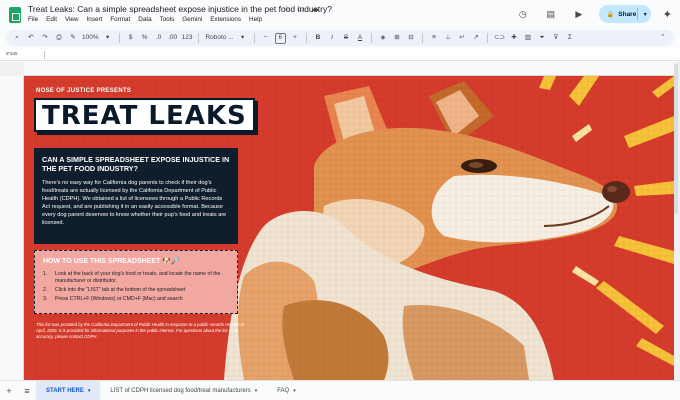 Image resolution: width=680 pixels, height=400 pixels. I want to click on italic-button: I, so click(332, 38).